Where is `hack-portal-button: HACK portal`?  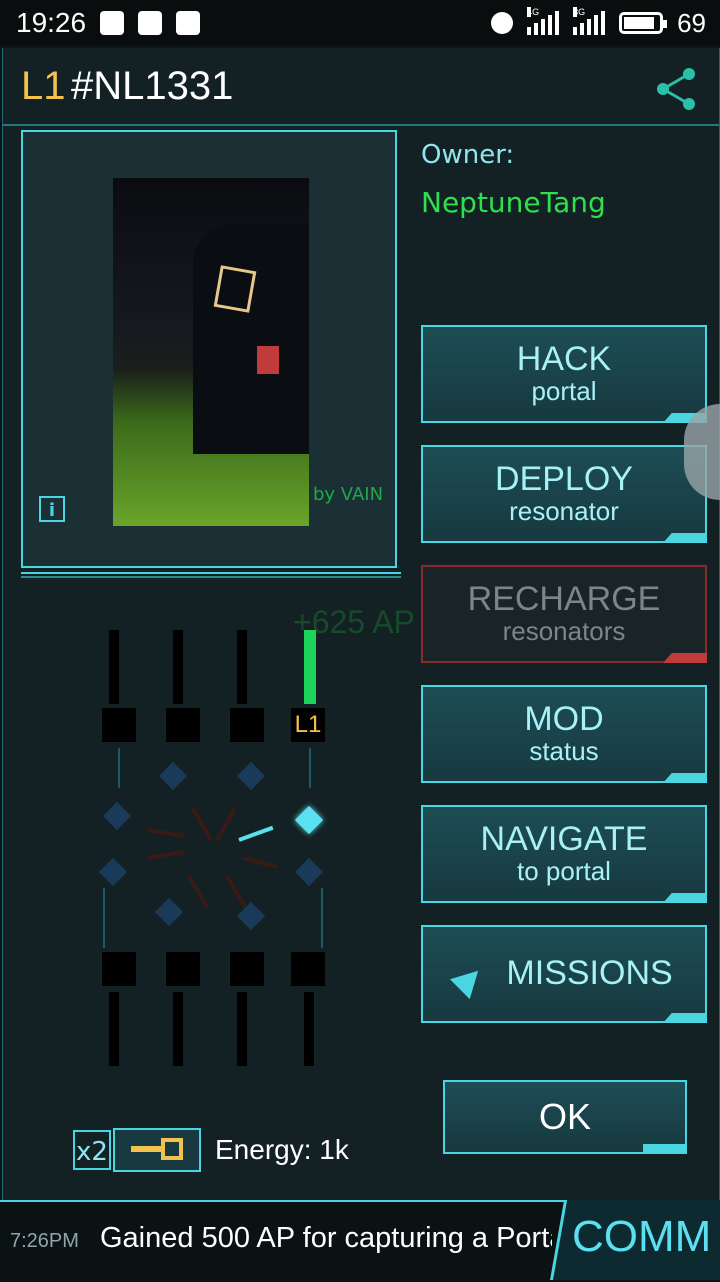
hack-portal-button: HACK portal is located at coordinates (564, 374).